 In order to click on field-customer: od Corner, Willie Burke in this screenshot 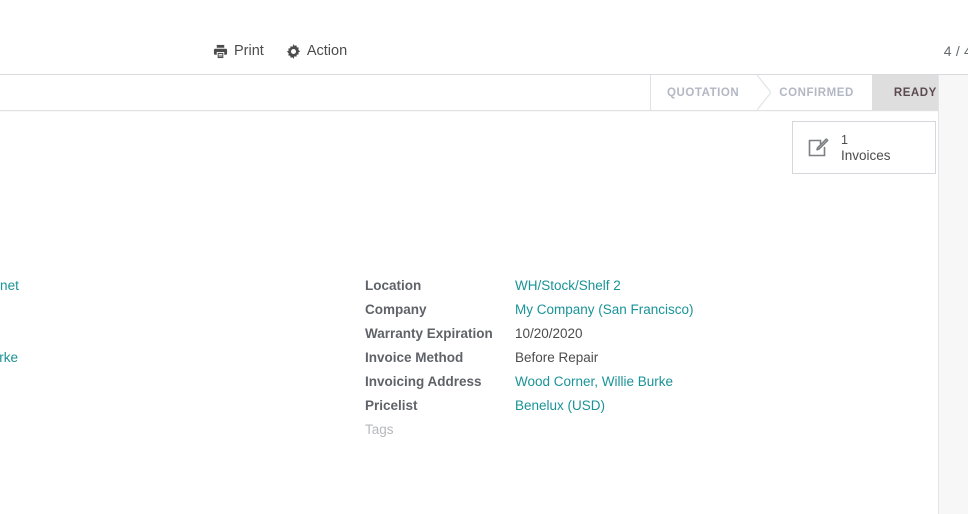, I will do `click(90, 362)`.